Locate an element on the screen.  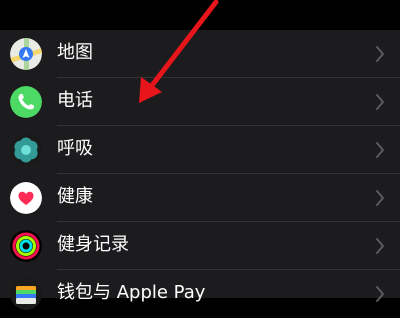
wallet-icon is located at coordinates (26, 294).